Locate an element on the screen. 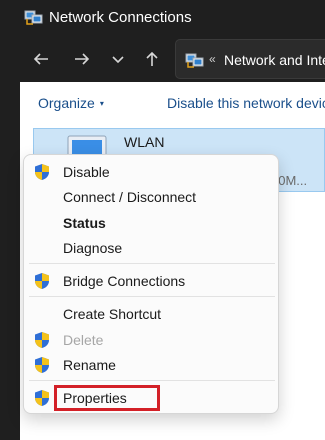 Image resolution: width=325 pixels, height=440 pixels. menu-item-label: Disable is located at coordinates (86, 172).